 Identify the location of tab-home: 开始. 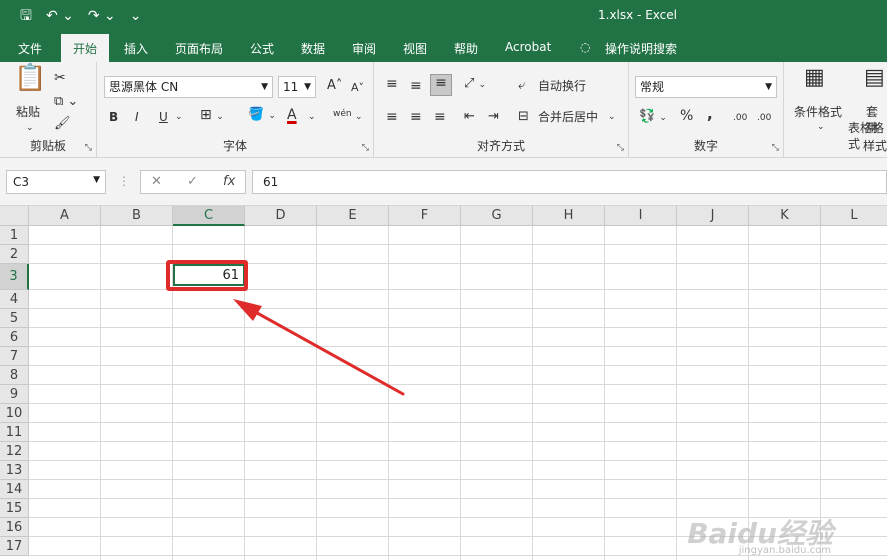
(85, 48).